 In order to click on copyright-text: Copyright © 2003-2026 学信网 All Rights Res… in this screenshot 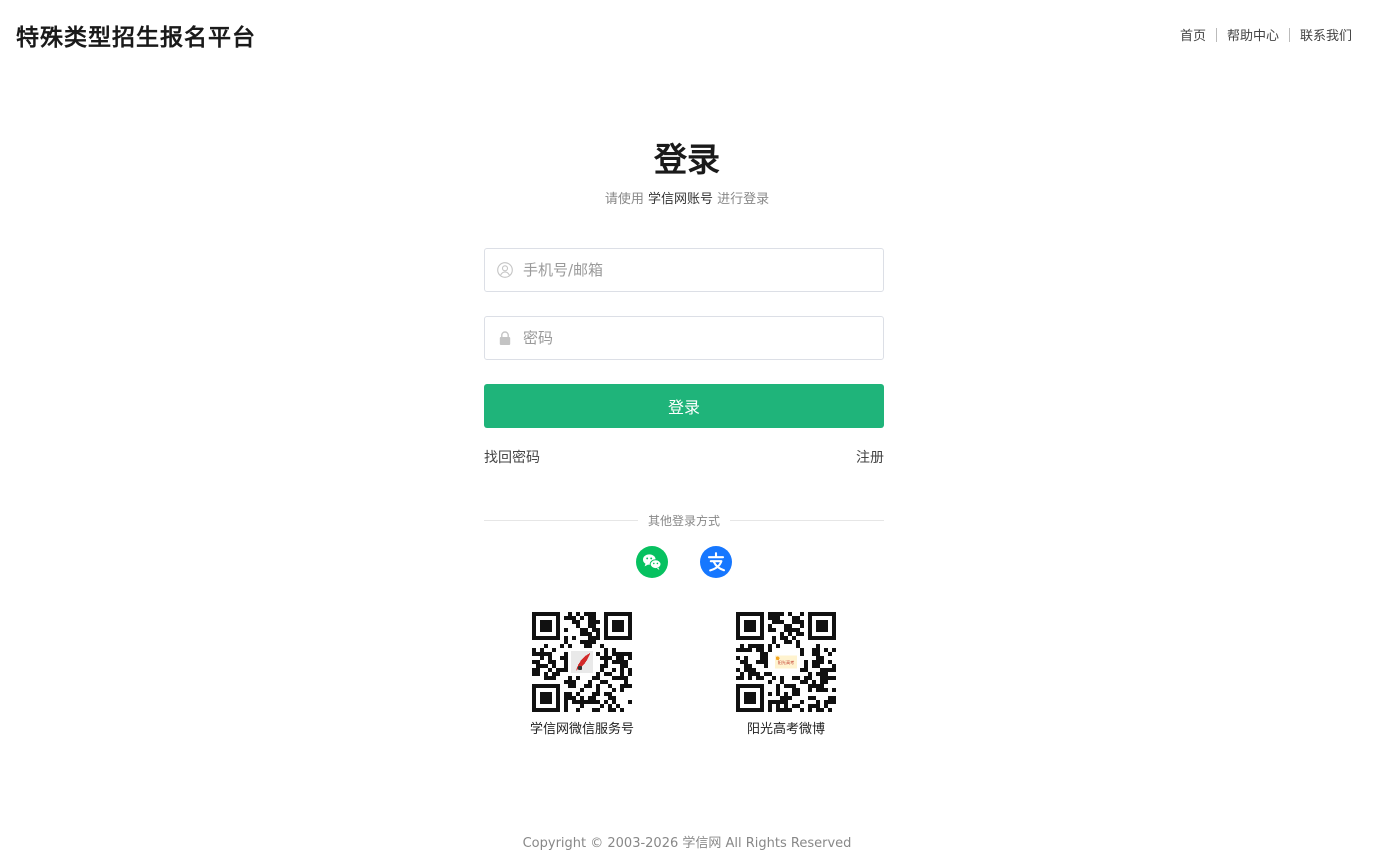, I will do `click(687, 843)`.